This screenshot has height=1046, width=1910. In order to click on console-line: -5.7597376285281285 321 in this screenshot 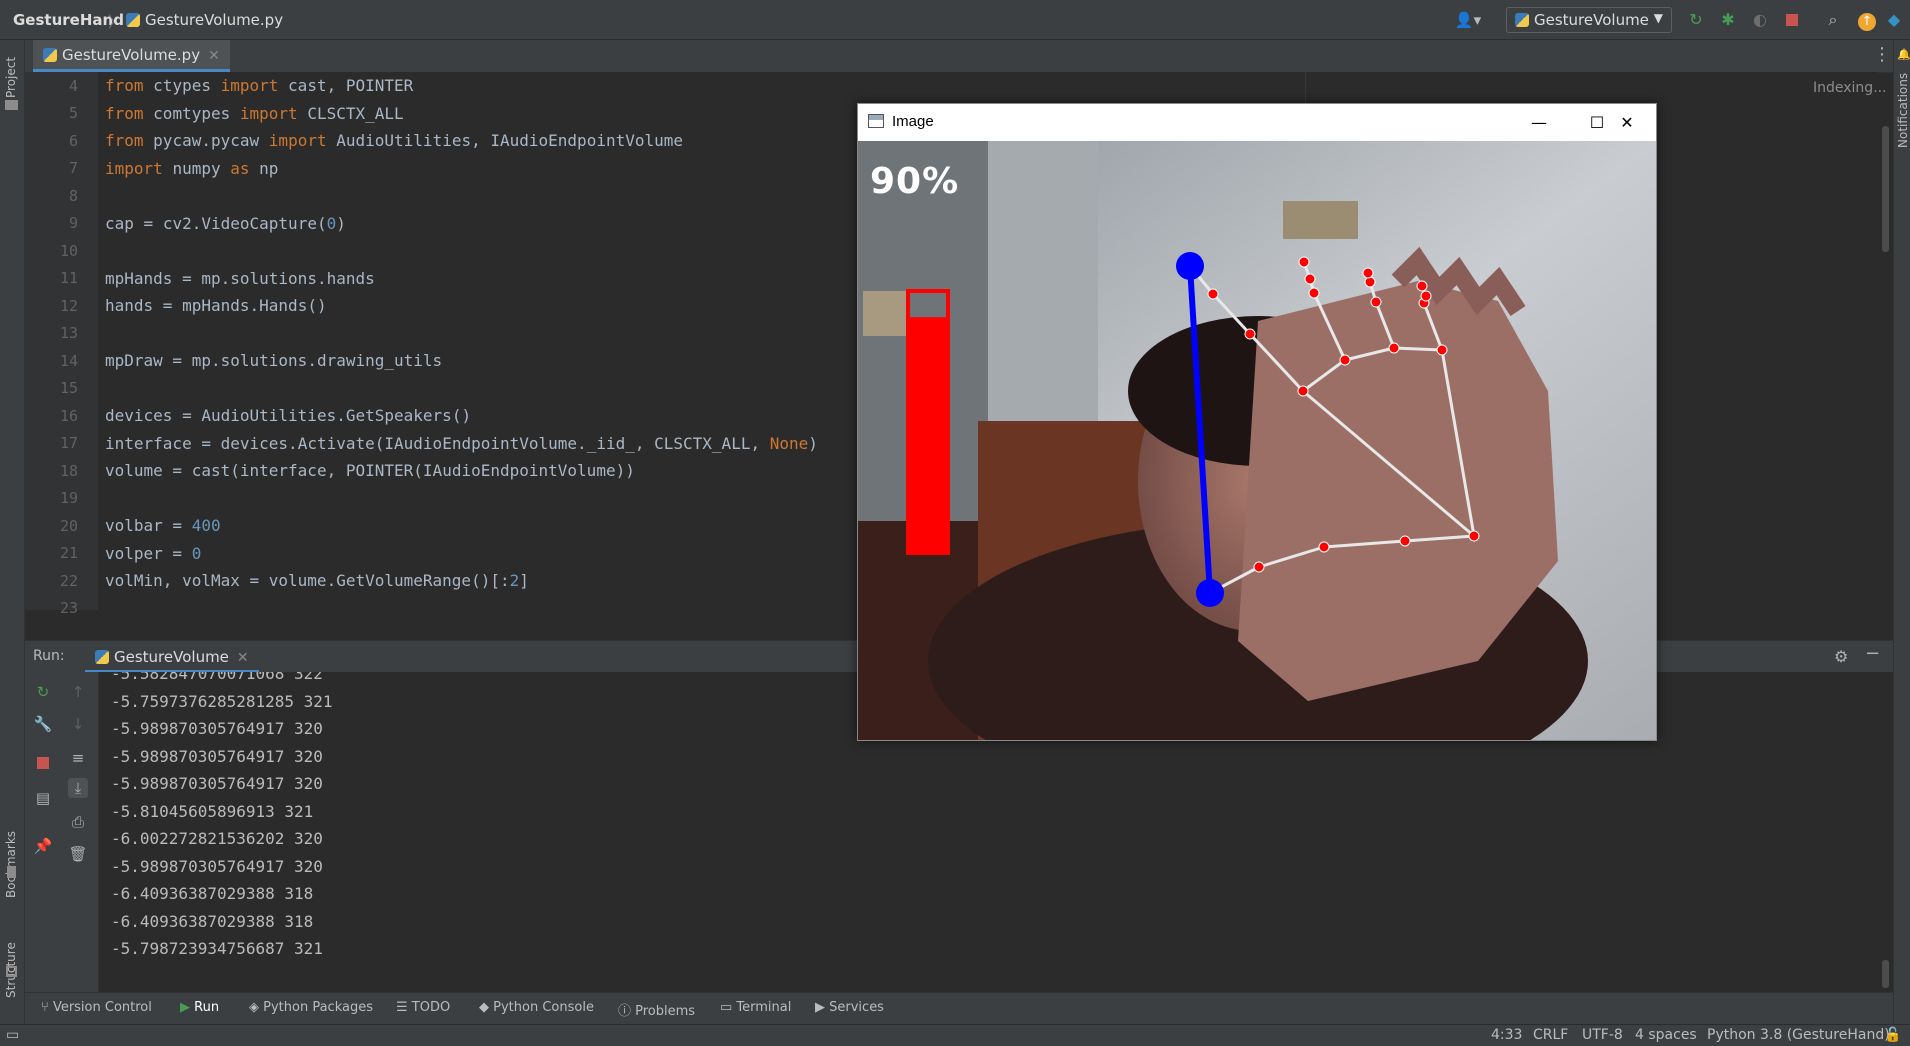, I will do `click(222, 701)`.